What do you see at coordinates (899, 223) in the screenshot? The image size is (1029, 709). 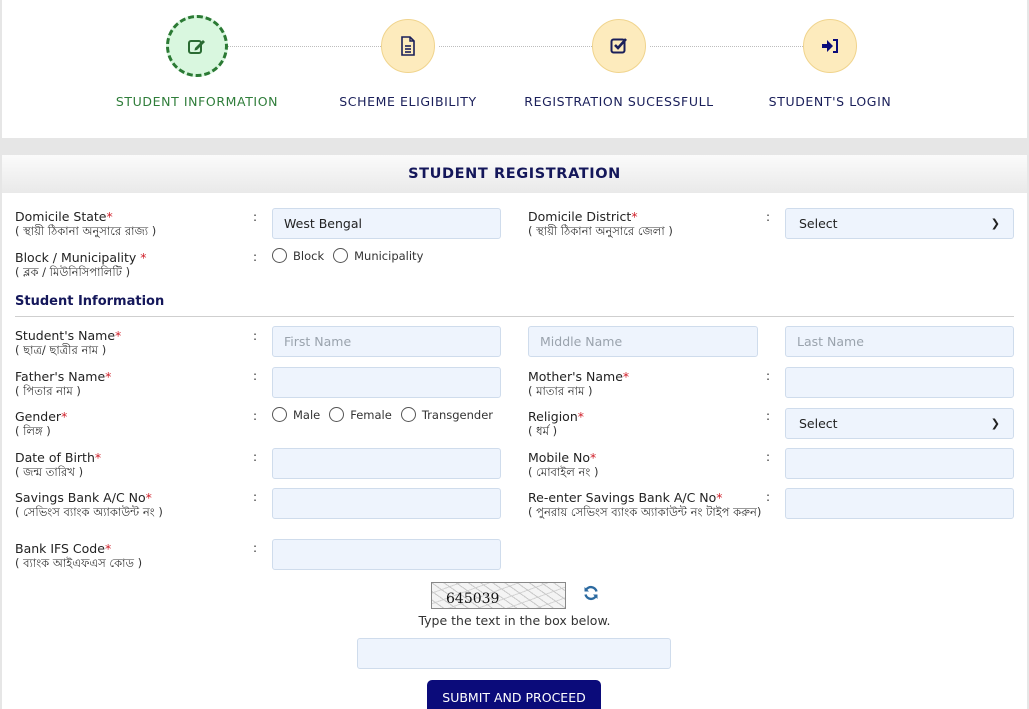 I see `domicile-district-select: Select ❯` at bounding box center [899, 223].